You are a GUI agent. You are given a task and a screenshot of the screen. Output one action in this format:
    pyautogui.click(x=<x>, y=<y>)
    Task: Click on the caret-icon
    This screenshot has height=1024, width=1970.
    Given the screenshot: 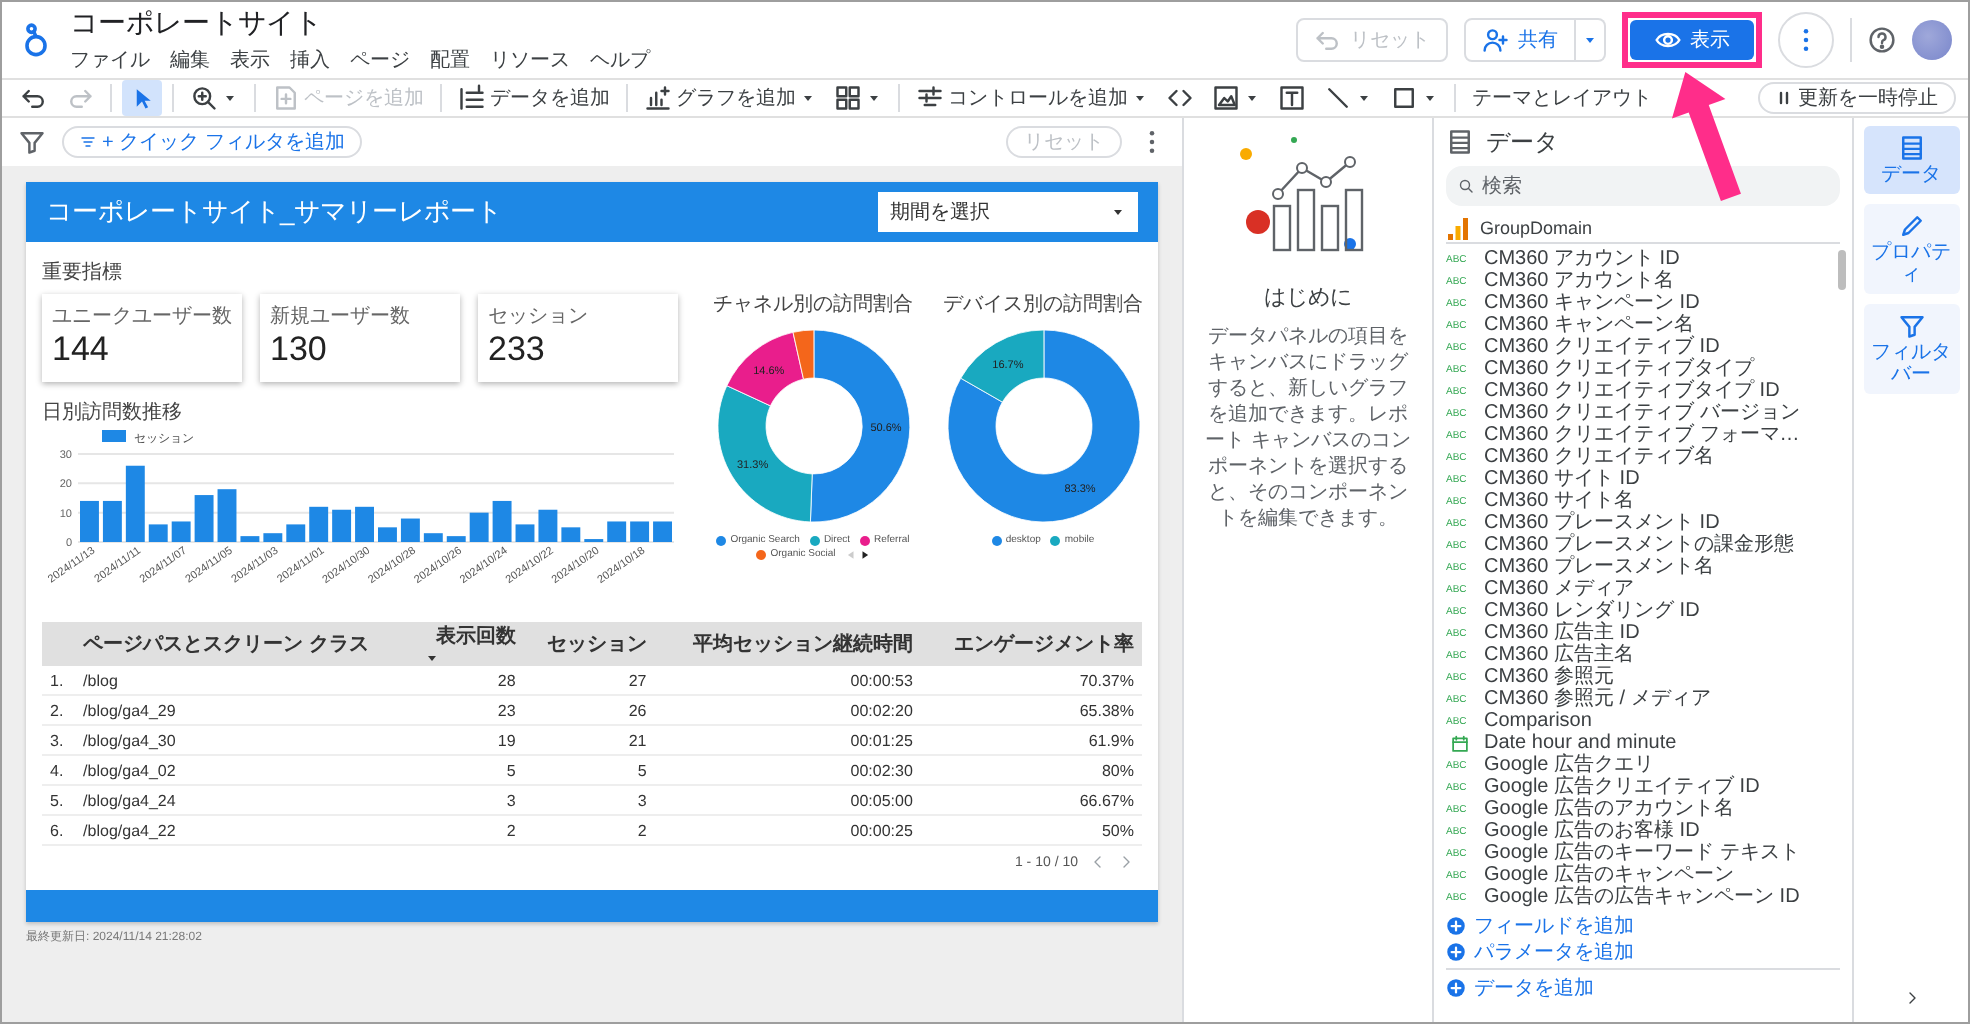 What is the action you would take?
    pyautogui.click(x=1118, y=212)
    